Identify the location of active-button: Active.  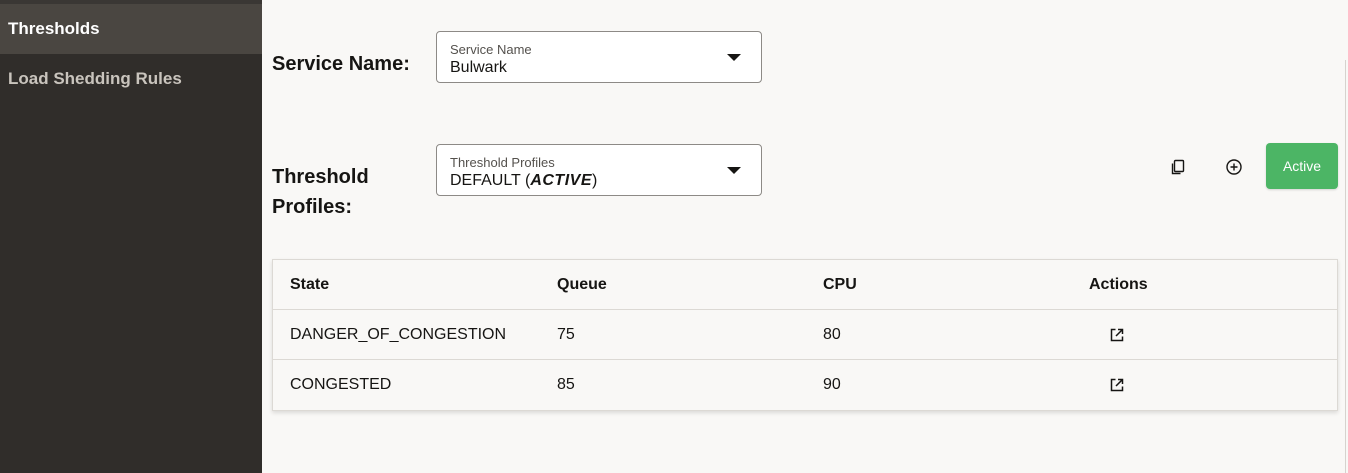
(1302, 166).